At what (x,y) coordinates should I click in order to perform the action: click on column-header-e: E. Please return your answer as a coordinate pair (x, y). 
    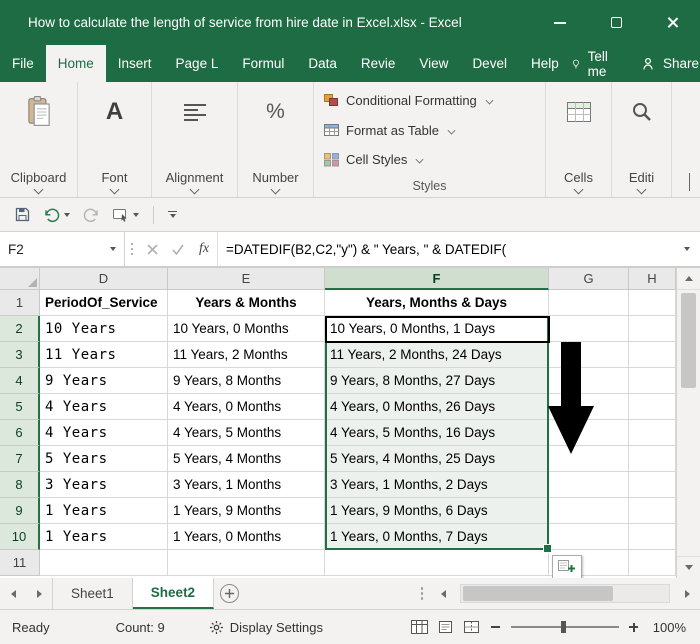
    Looking at the image, I should click on (246, 279).